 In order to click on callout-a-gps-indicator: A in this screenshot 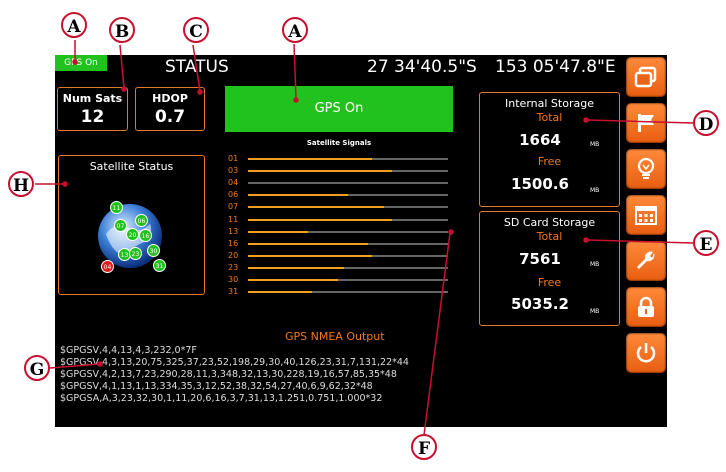, I will do `click(295, 30)`.